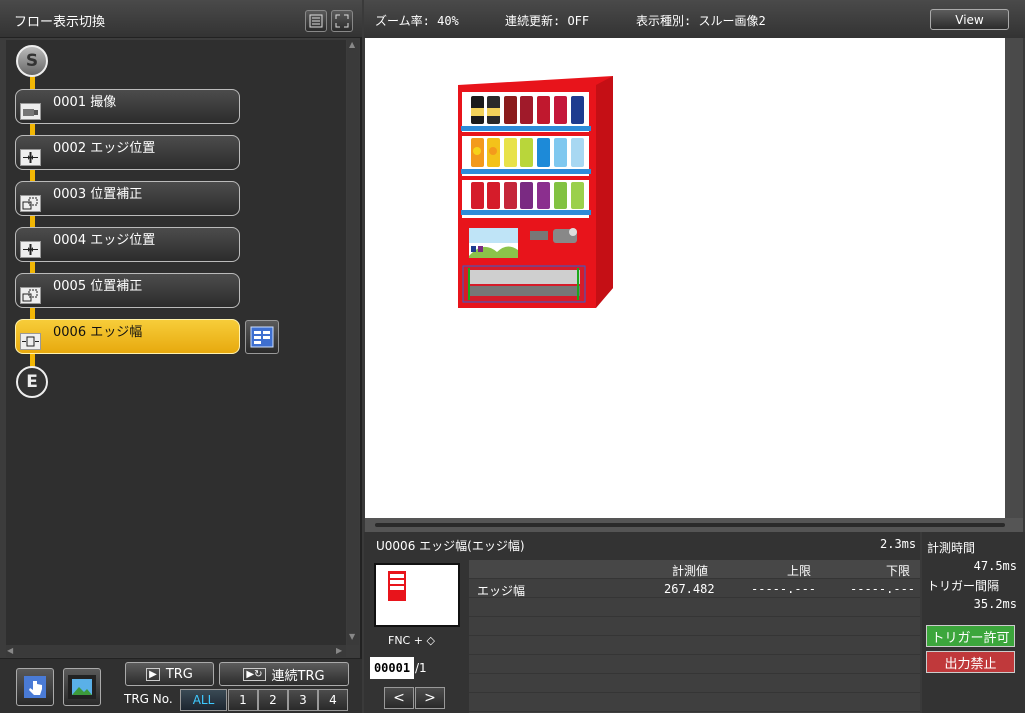 This screenshot has height=713, width=1025. I want to click on flow-end-node: E, so click(32, 382).